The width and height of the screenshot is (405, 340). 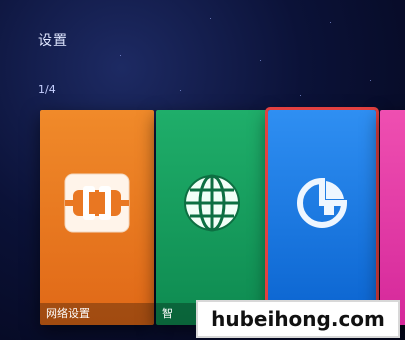 I want to click on tile-next, so click(x=392, y=217).